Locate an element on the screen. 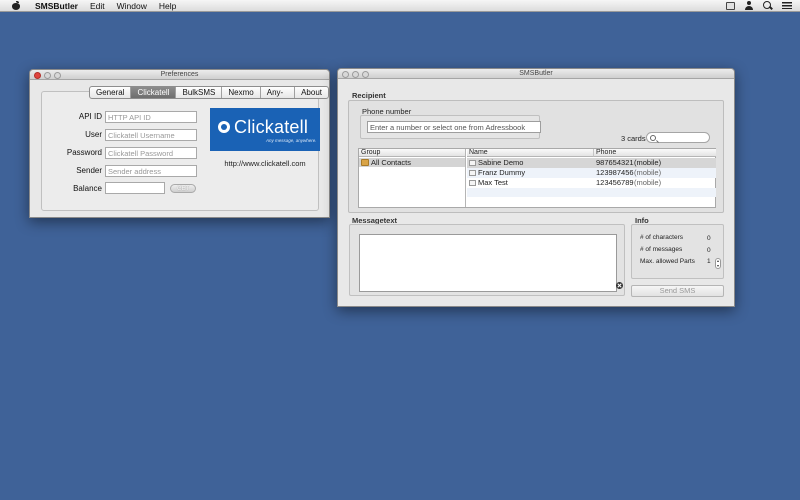 This screenshot has height=500, width=800. contact-phone: 987654321 is located at coordinates (615, 162).